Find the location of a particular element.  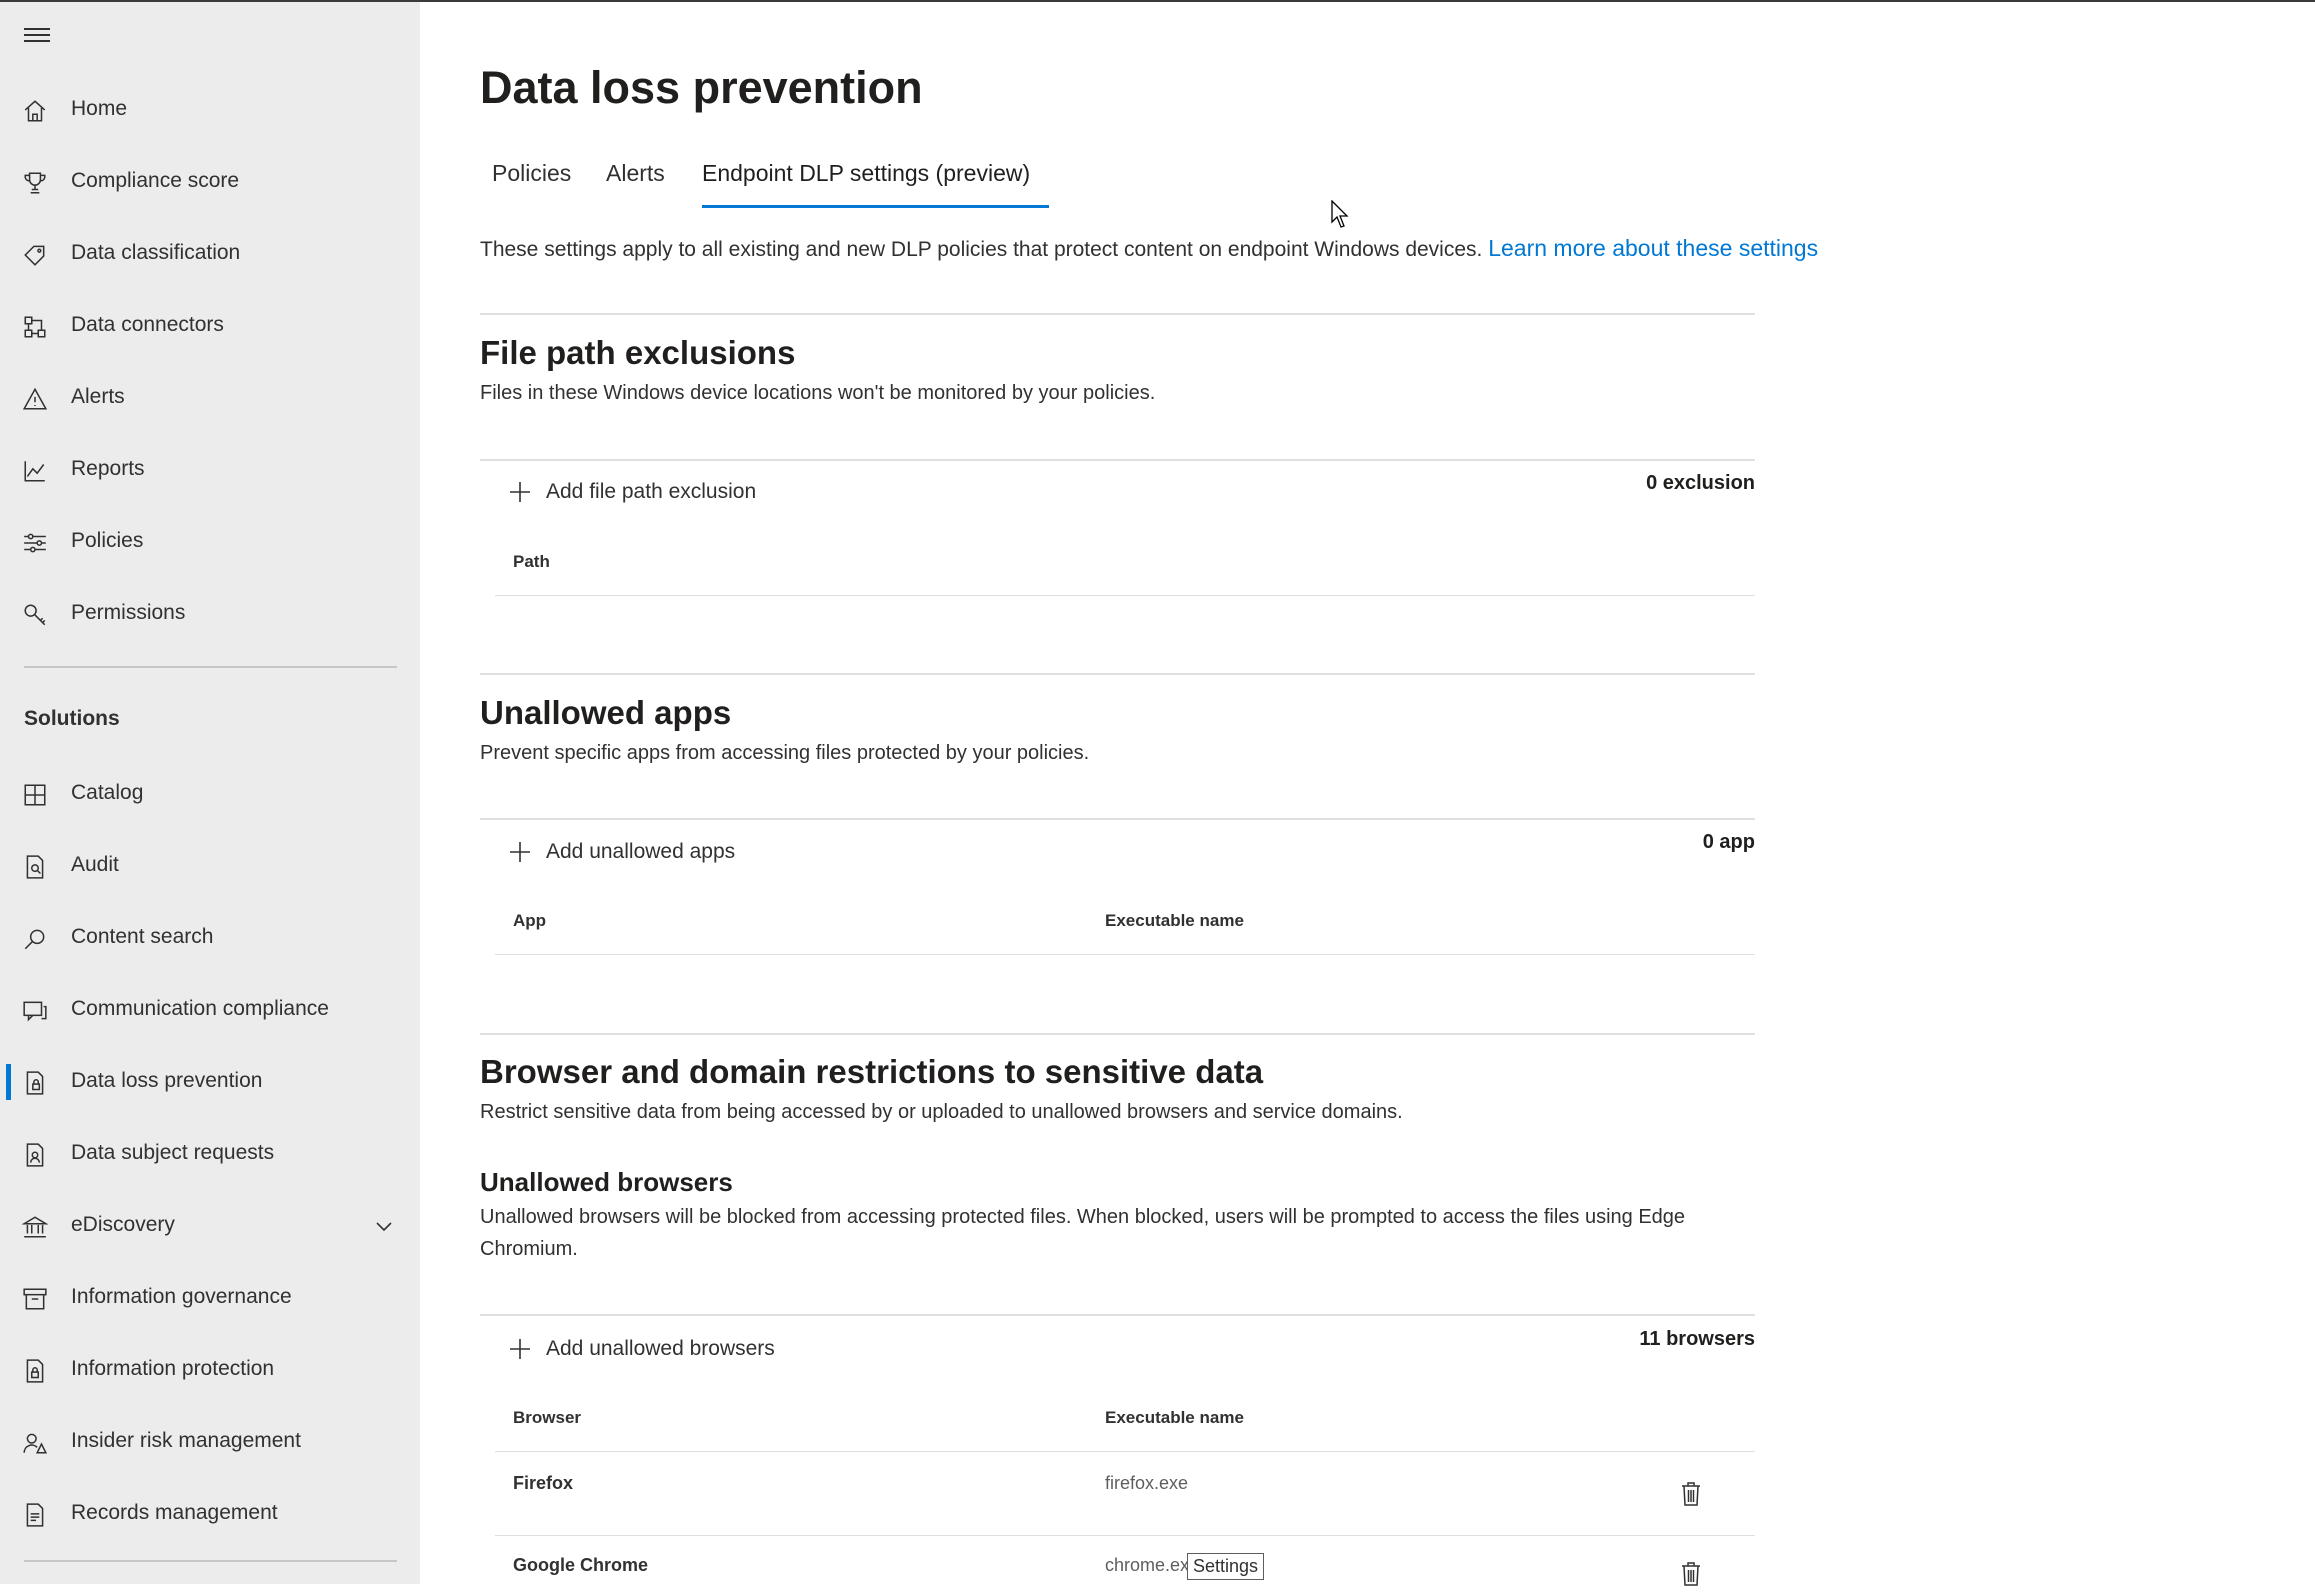

hamburger-menu-icon is located at coordinates (37, 38).